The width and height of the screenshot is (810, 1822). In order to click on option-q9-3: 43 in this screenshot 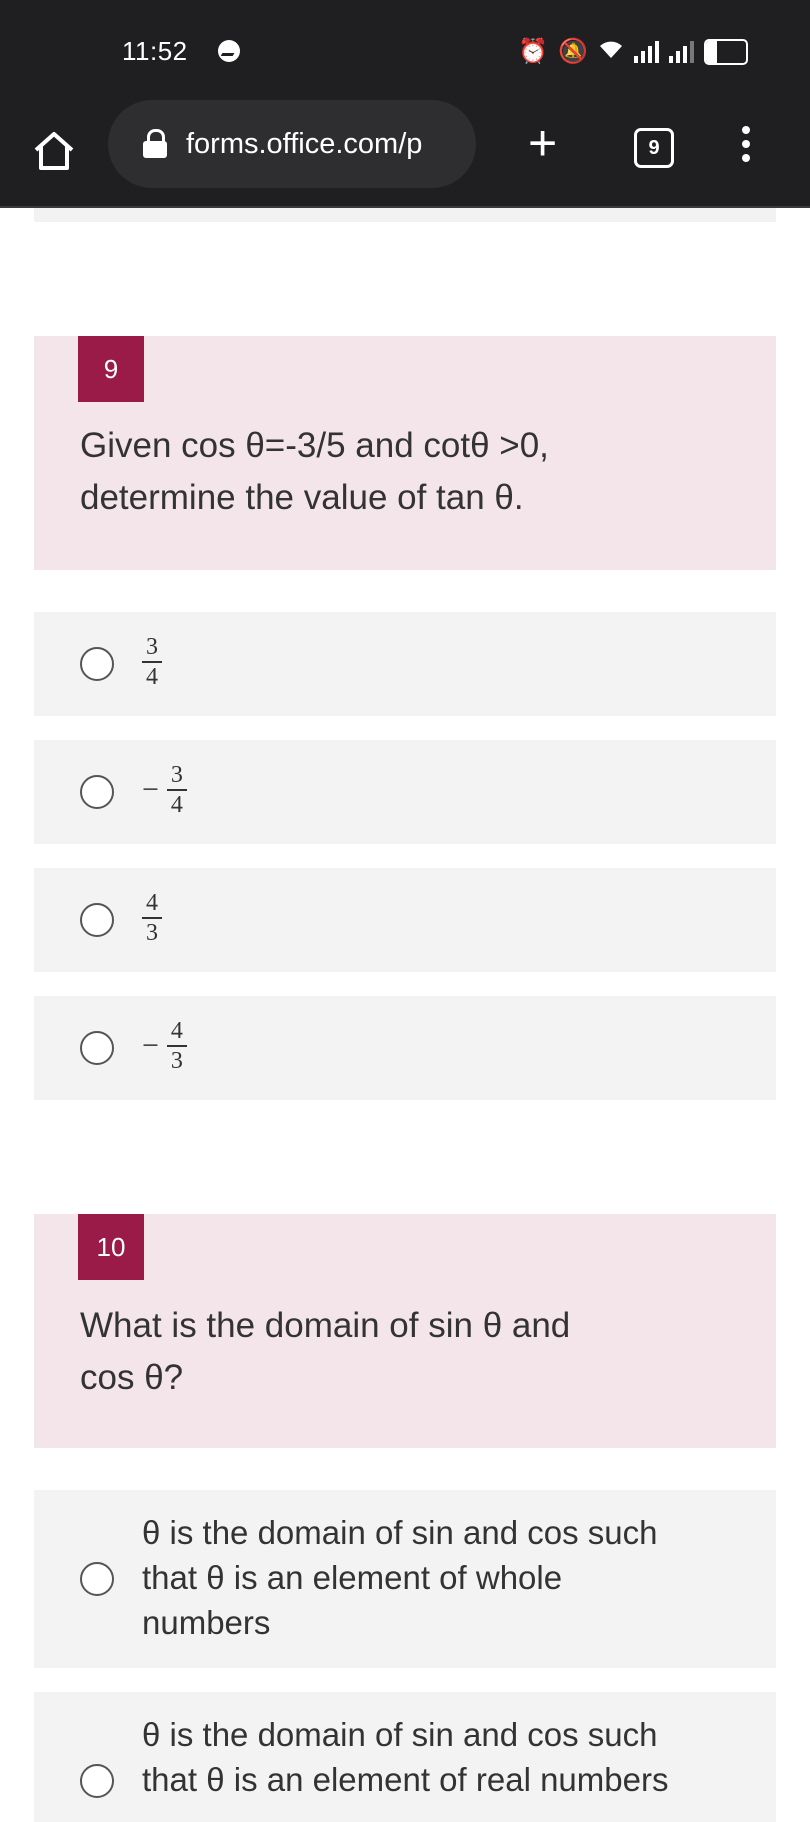, I will do `click(405, 920)`.